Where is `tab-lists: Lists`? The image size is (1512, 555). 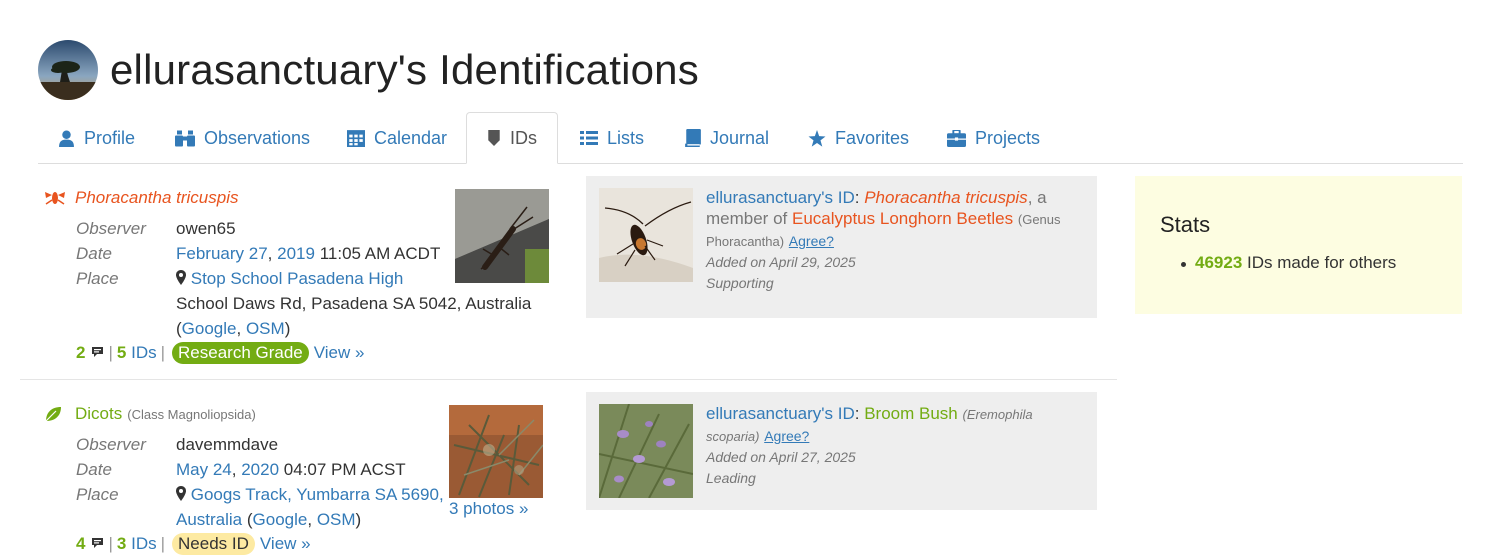
tab-lists: Lists is located at coordinates (612, 138).